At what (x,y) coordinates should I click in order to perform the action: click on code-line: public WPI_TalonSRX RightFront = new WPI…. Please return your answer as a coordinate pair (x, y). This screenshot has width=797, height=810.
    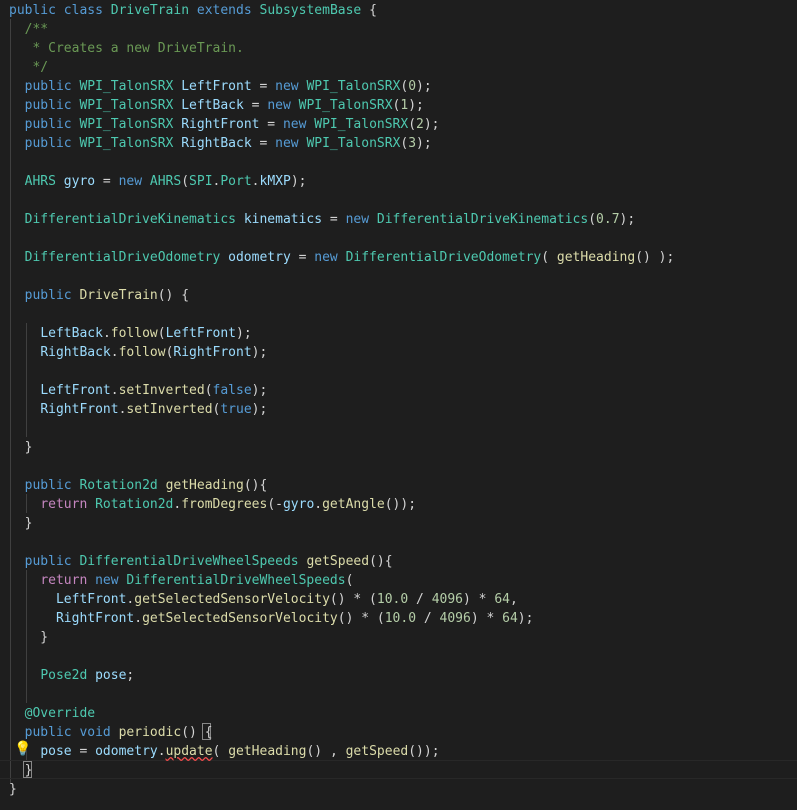
    Looking at the image, I should click on (224, 124).